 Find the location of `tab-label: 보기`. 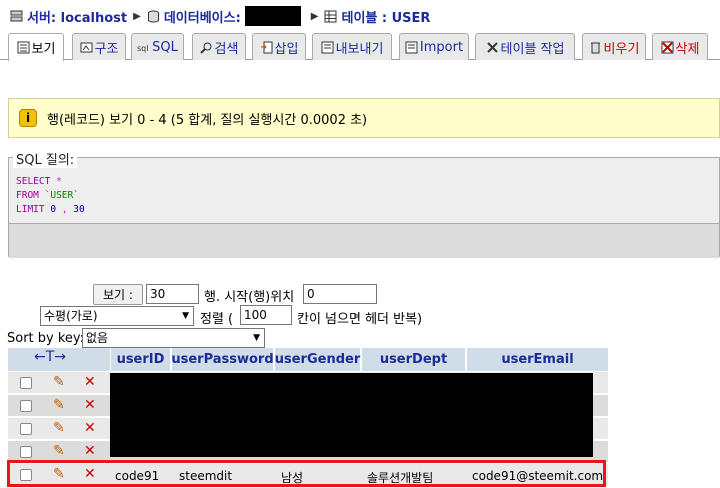

tab-label: 보기 is located at coordinates (43, 49).